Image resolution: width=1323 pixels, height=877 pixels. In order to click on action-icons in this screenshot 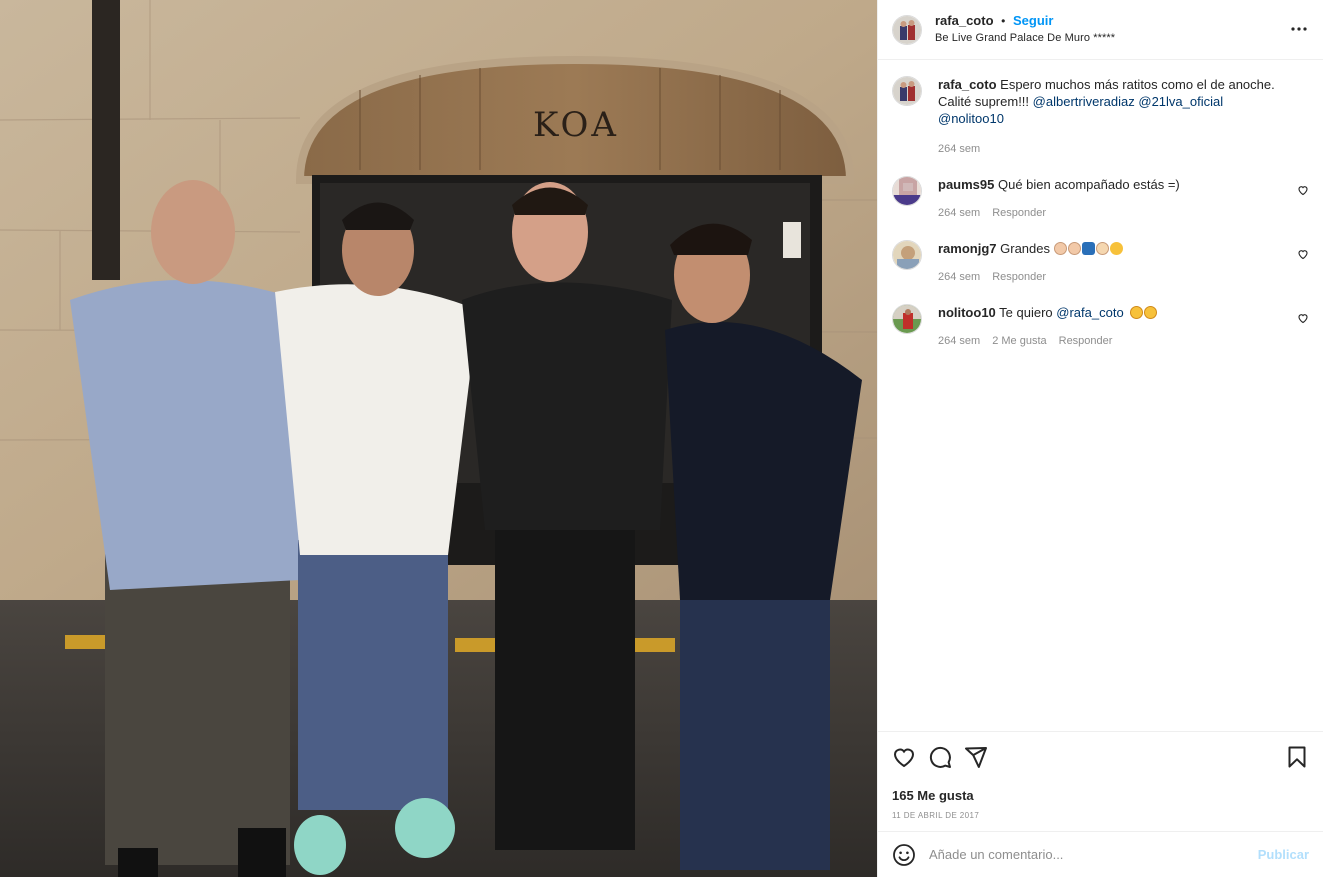, I will do `click(1100, 757)`.